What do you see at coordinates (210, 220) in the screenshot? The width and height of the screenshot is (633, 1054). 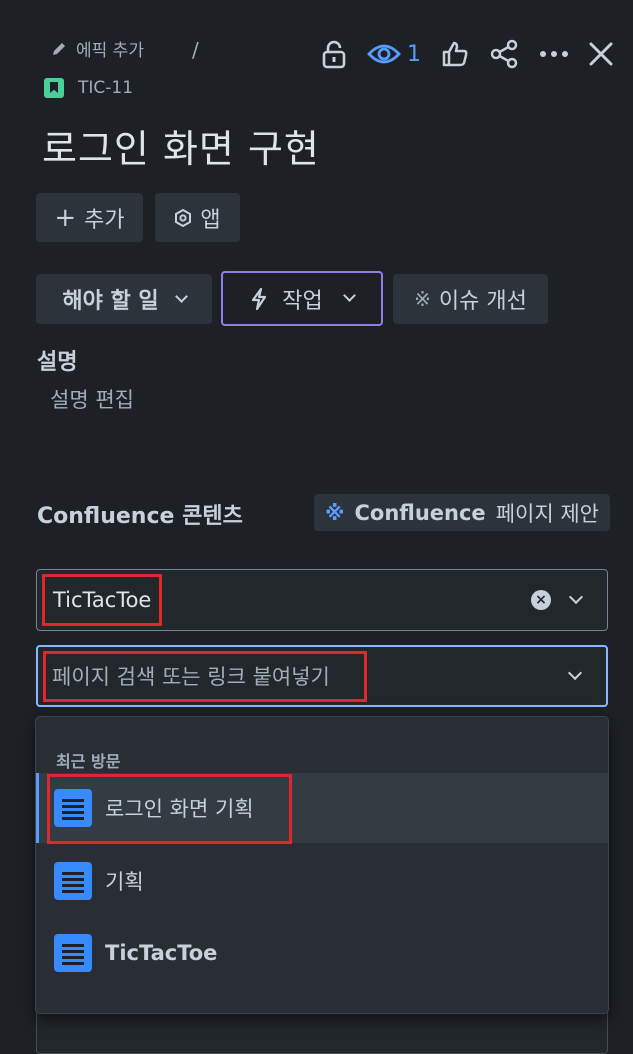 I see `apps-label: 앱` at bounding box center [210, 220].